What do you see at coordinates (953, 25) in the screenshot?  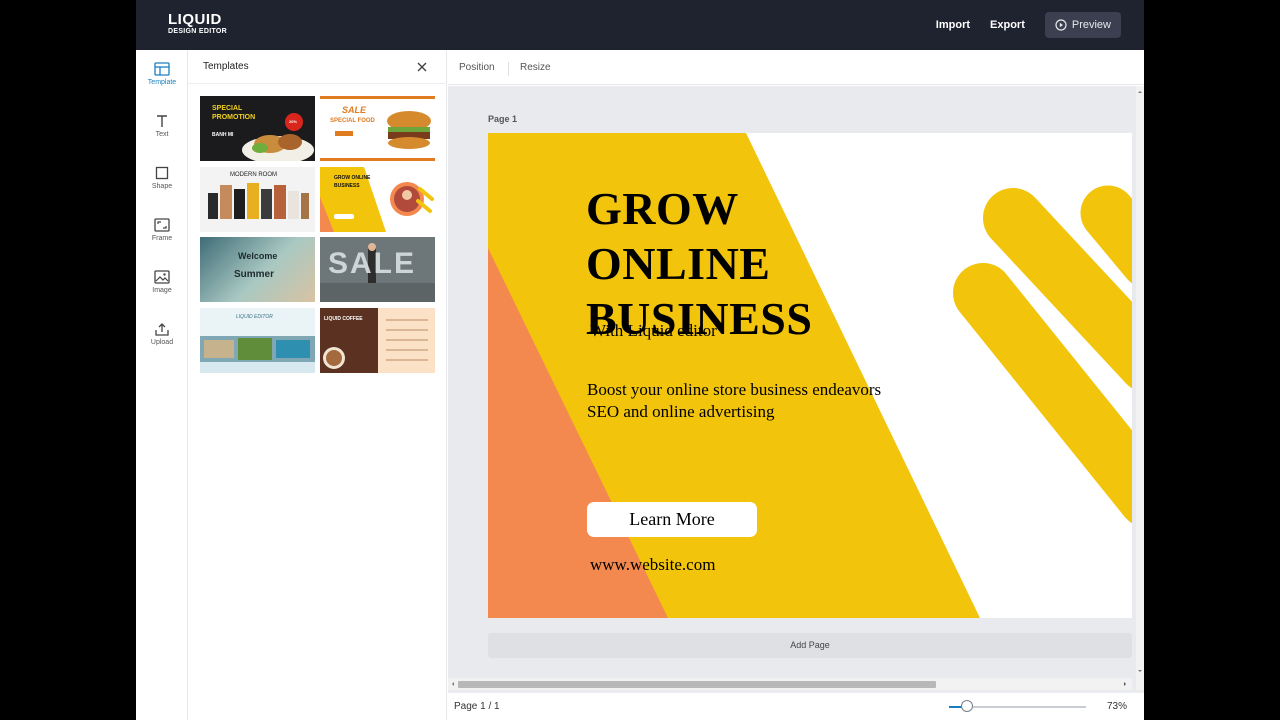 I see `import-button: Import` at bounding box center [953, 25].